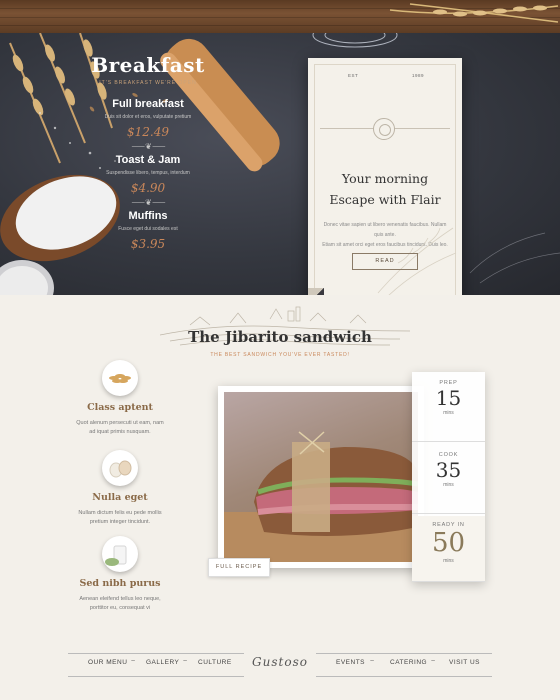 Image resolution: width=560 pixels, height=700 pixels. What do you see at coordinates (120, 468) in the screenshot?
I see `eggs-icon` at bounding box center [120, 468].